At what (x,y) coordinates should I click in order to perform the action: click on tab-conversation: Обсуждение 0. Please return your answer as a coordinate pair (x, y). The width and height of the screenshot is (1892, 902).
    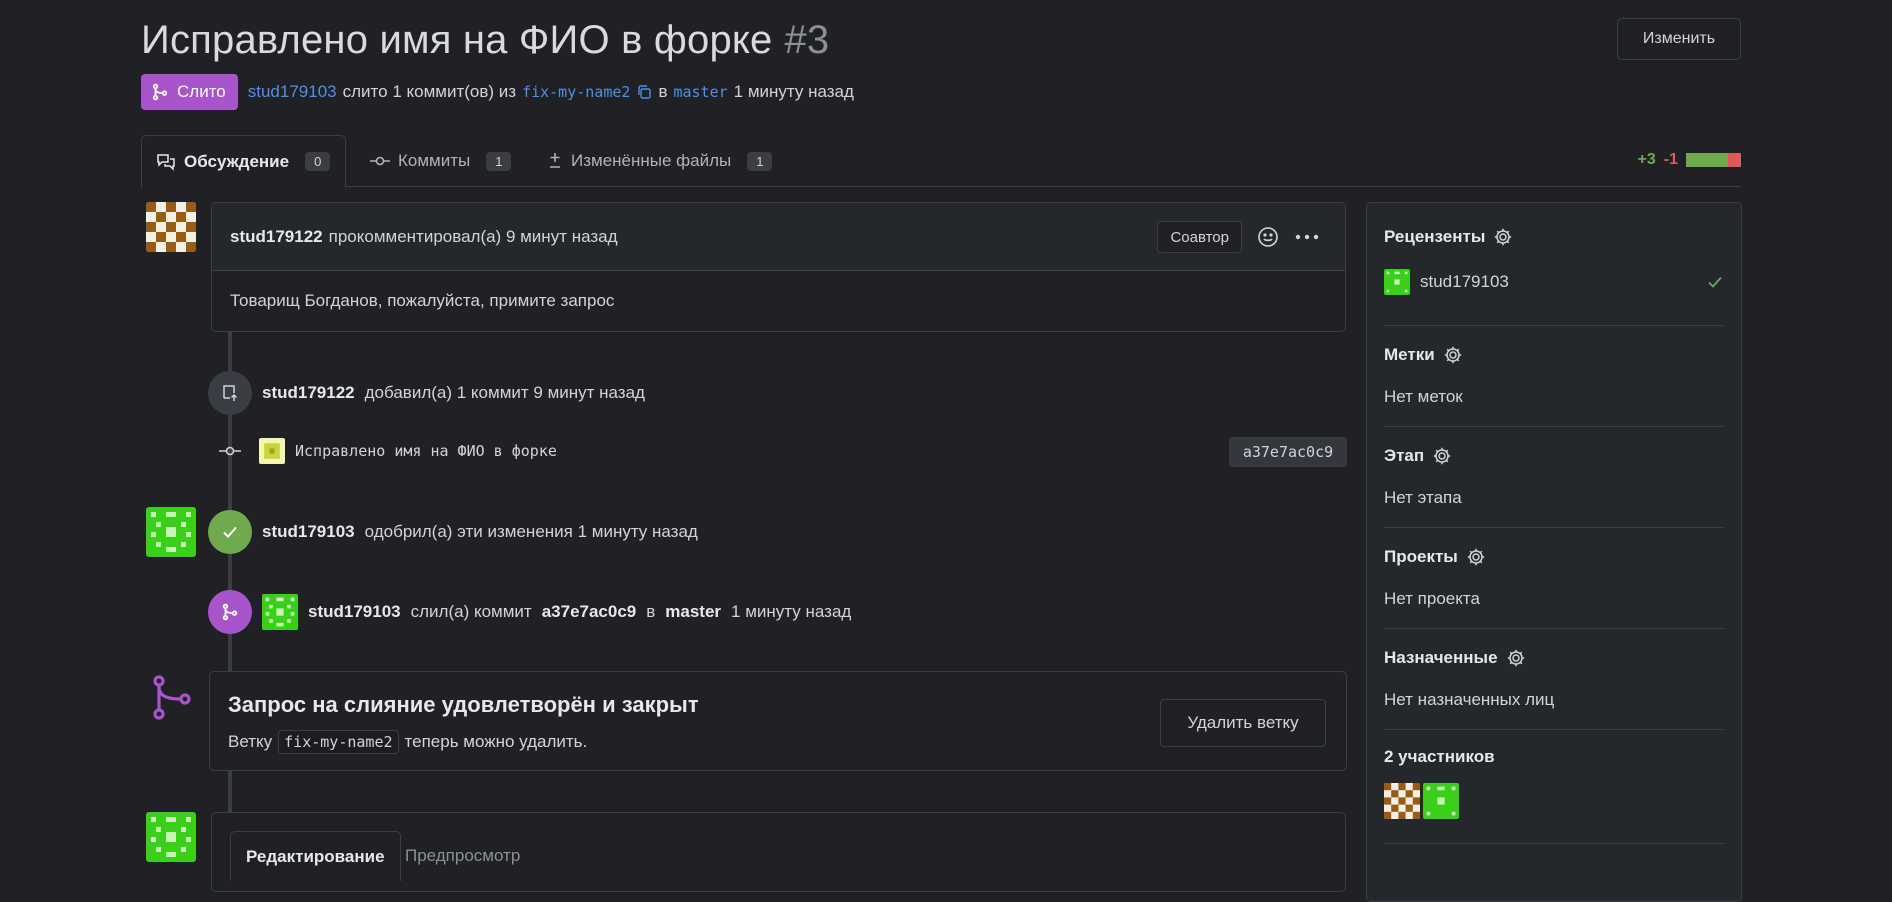
    Looking at the image, I should click on (243, 161).